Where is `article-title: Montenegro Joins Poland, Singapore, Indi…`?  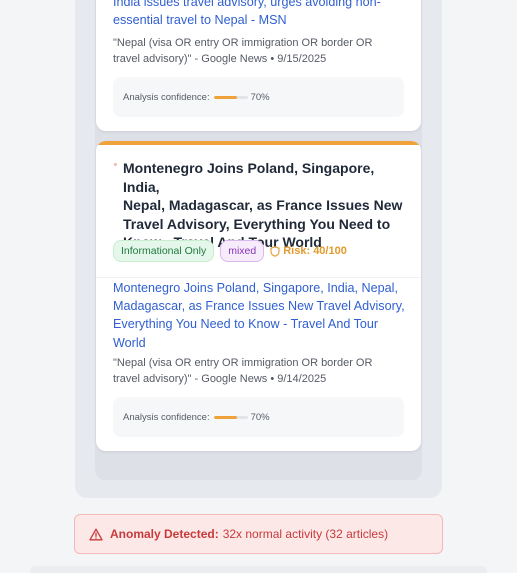 article-title: Montenegro Joins Poland, Singapore, Indi… is located at coordinates (265, 205).